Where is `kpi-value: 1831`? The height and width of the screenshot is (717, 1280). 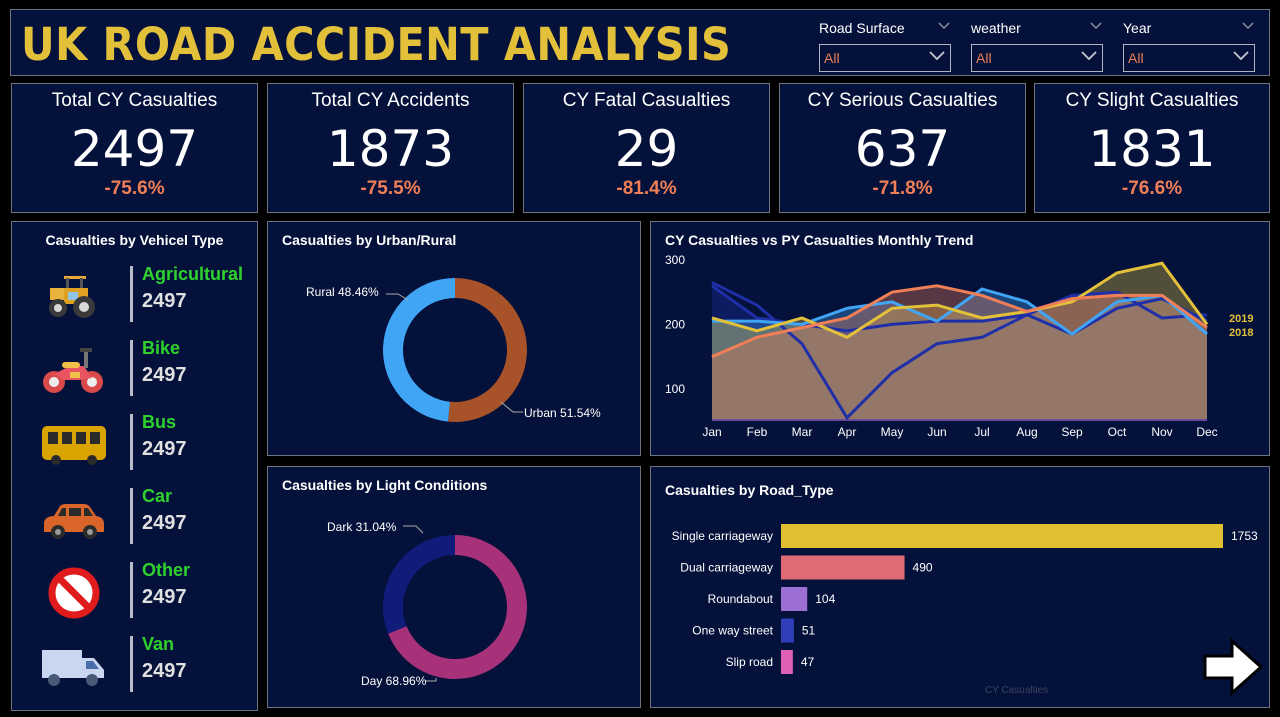
kpi-value: 1831 is located at coordinates (1152, 149).